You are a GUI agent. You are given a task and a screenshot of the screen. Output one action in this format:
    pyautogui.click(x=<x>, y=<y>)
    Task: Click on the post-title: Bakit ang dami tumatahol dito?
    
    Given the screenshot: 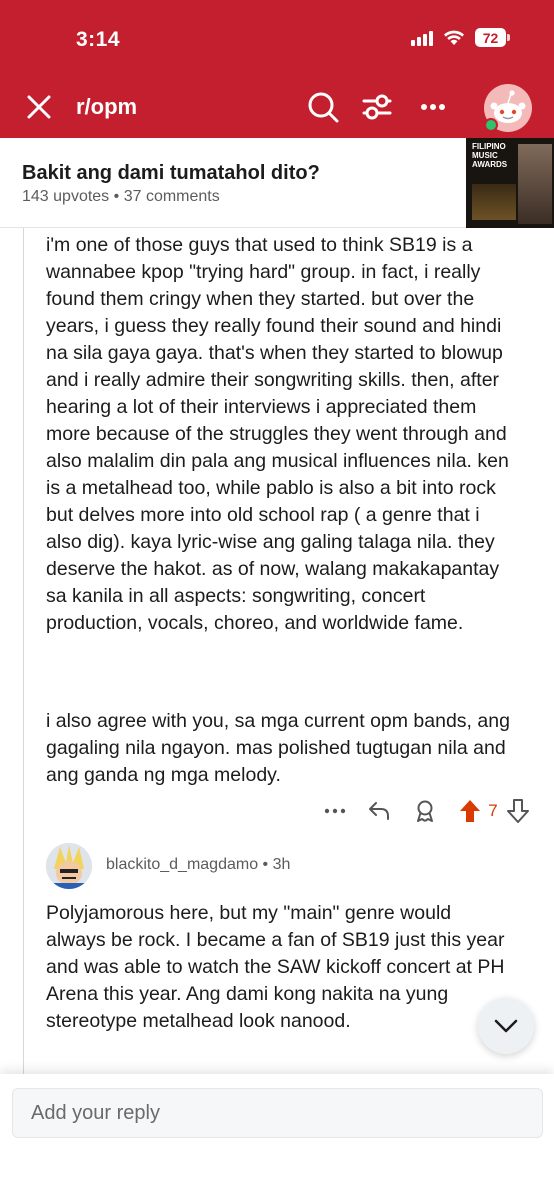 What is the action you would take?
    pyautogui.click(x=171, y=173)
    